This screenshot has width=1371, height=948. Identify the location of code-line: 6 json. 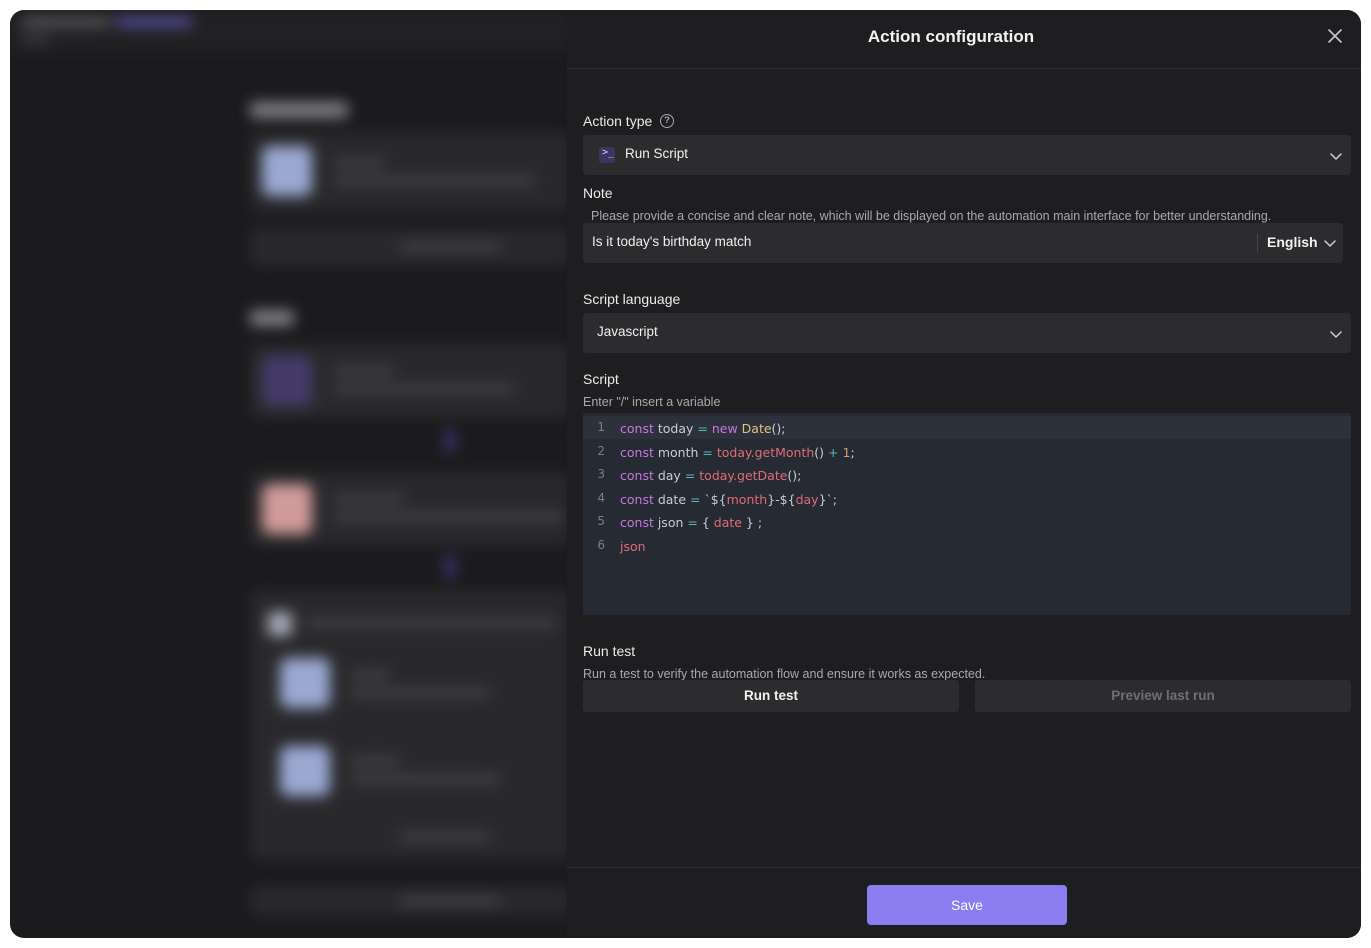
(967, 545).